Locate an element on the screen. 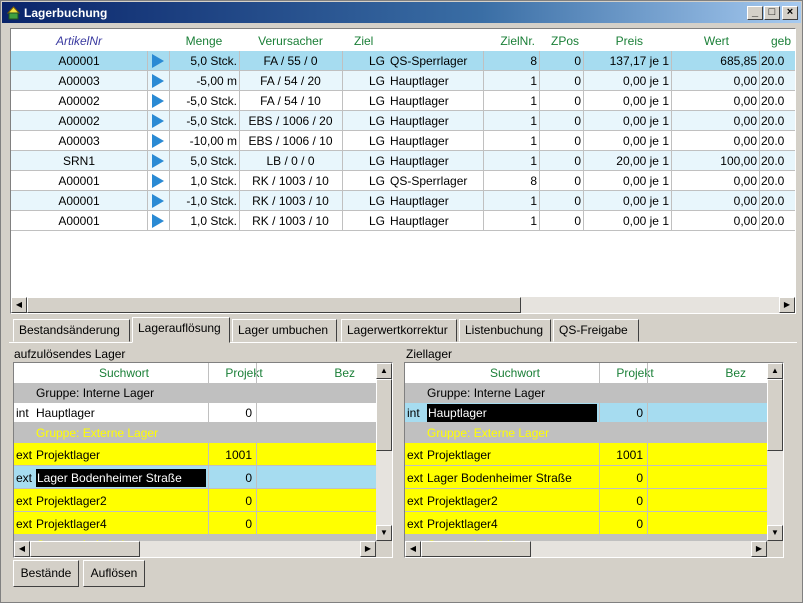  minimize-button: _ is located at coordinates (755, 13).